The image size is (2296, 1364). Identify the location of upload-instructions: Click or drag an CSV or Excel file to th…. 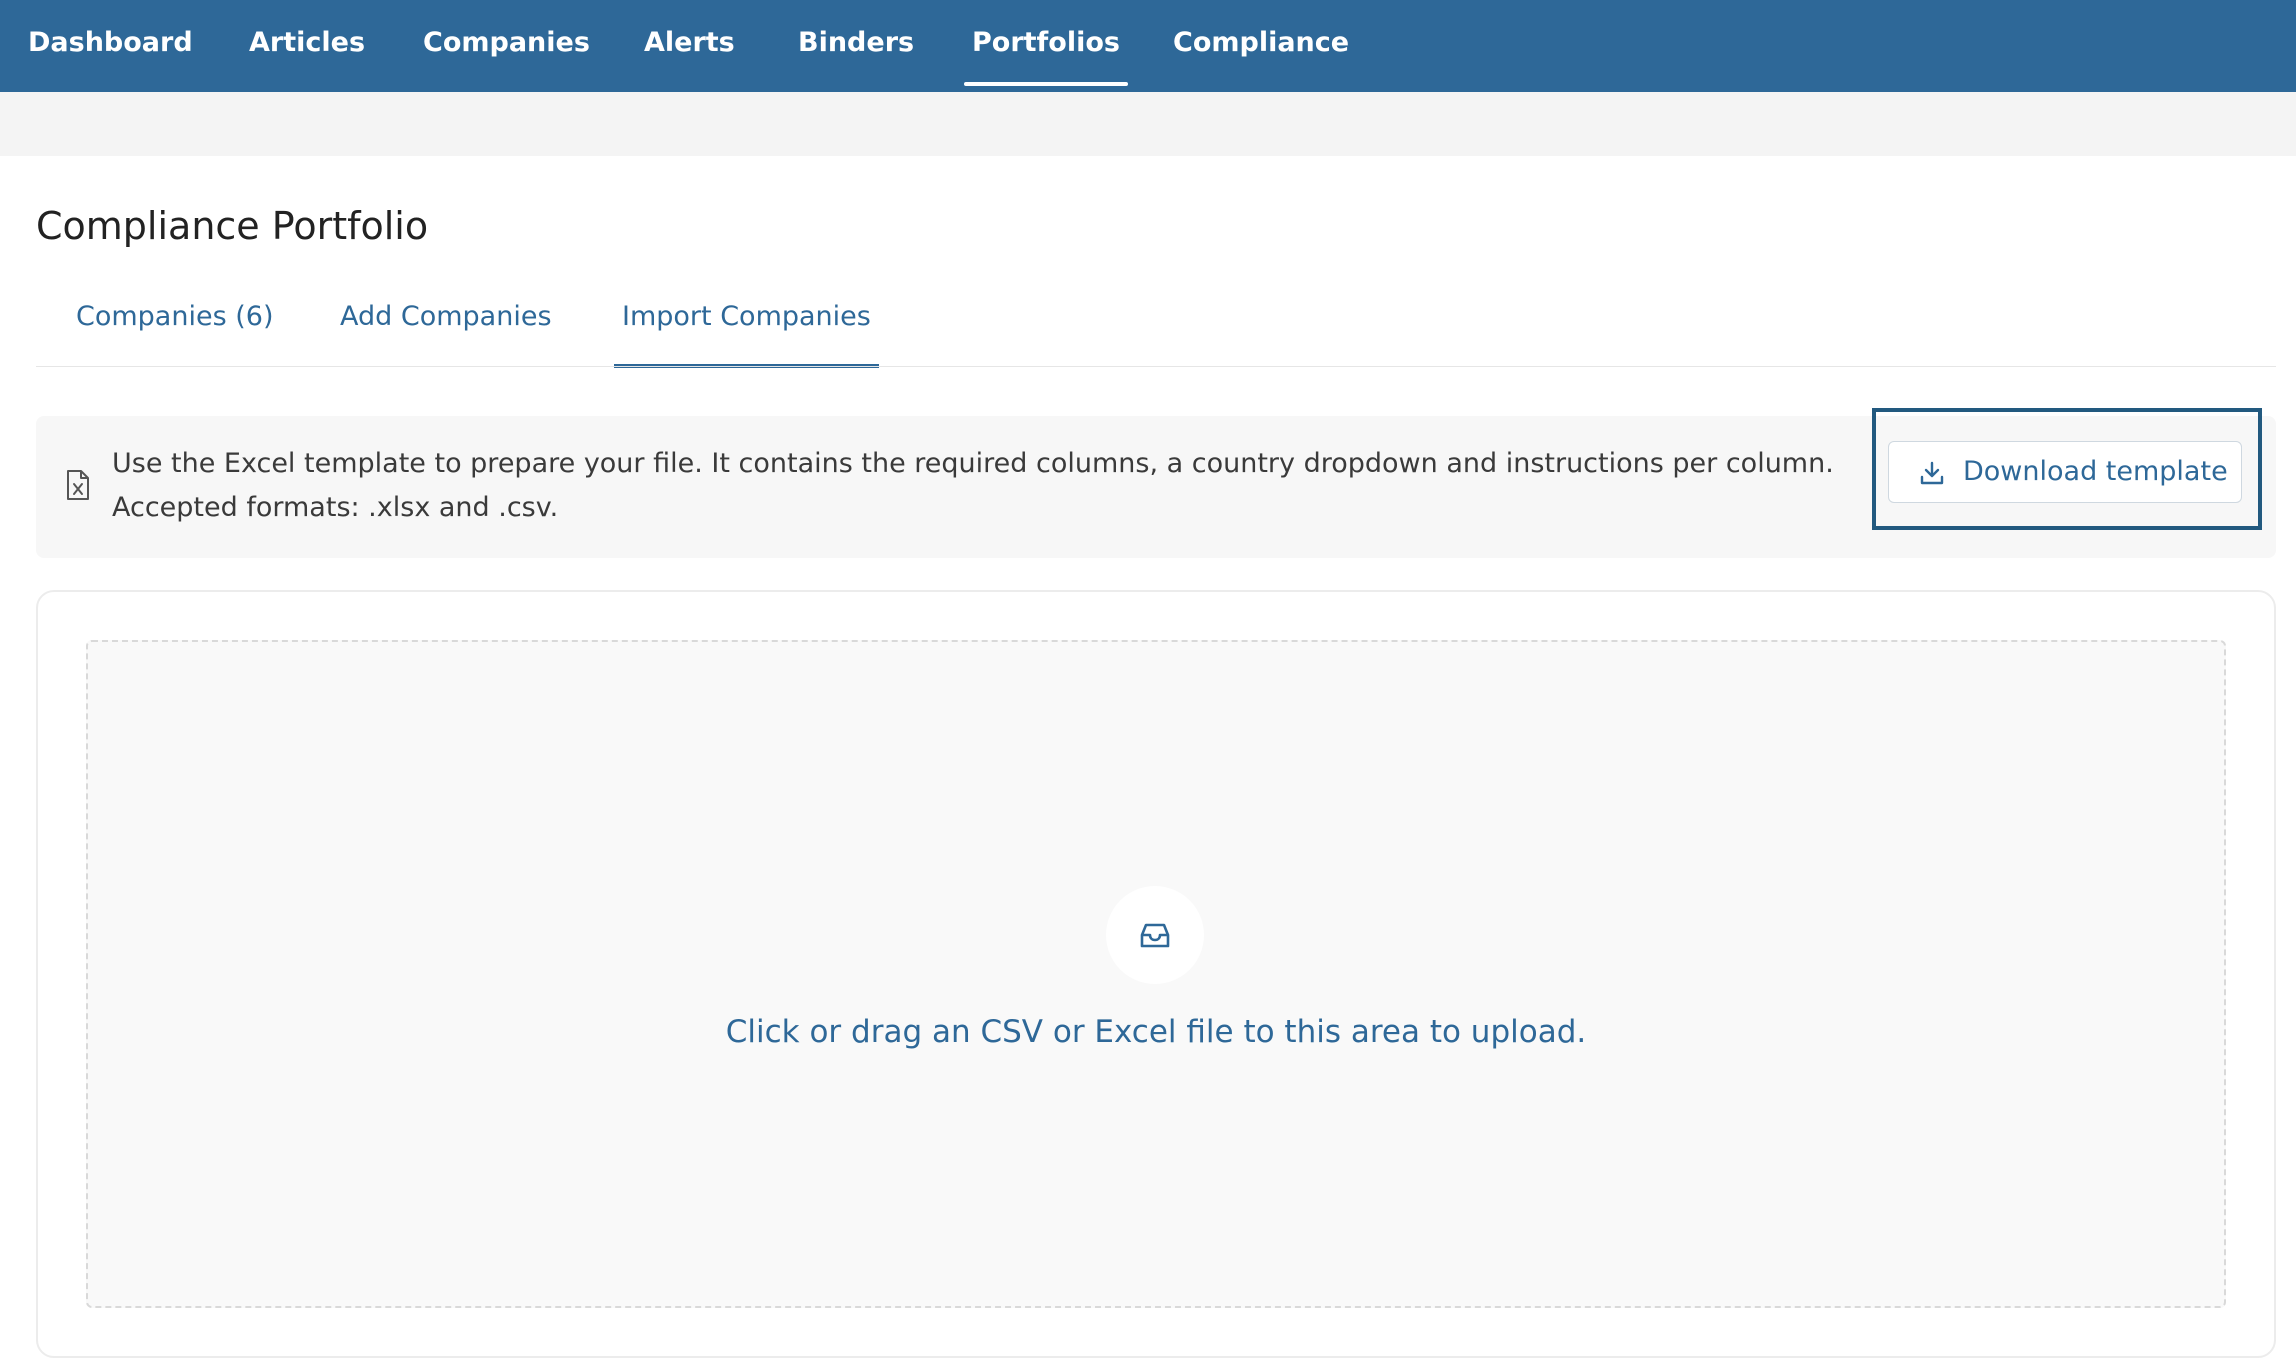
(1156, 1032).